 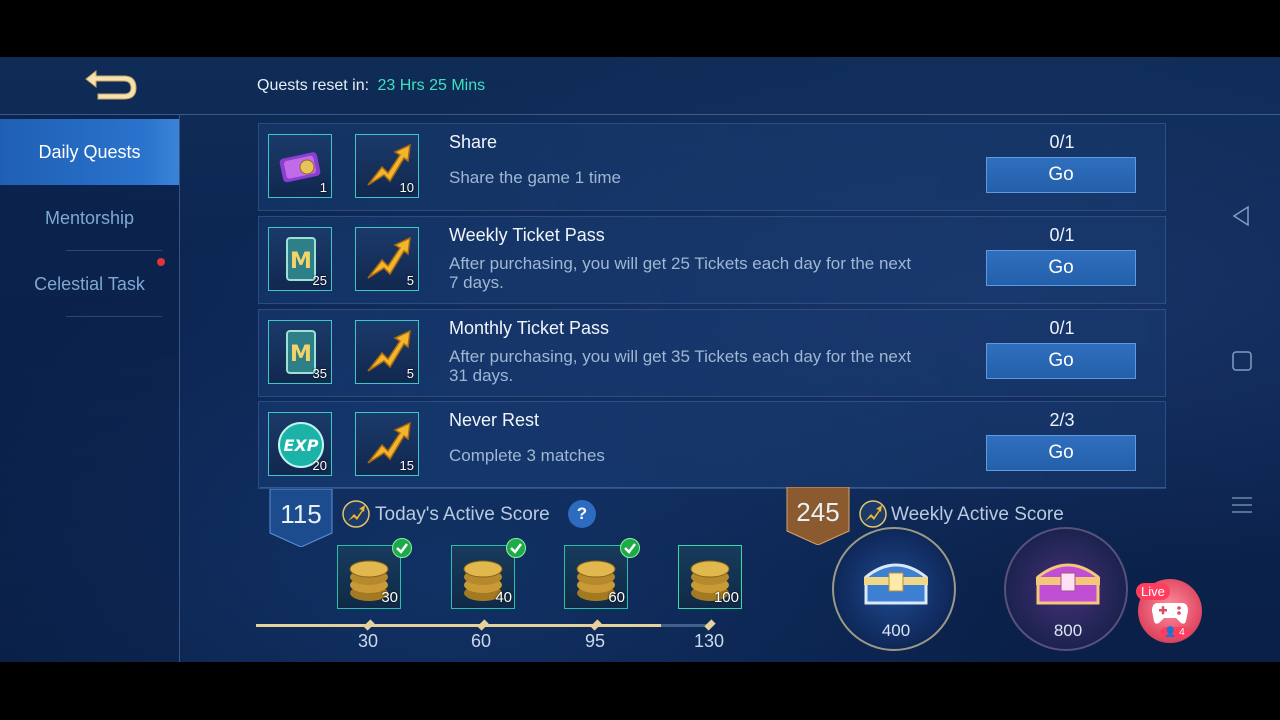 I want to click on milestone-reward-count: 100, so click(x=726, y=597).